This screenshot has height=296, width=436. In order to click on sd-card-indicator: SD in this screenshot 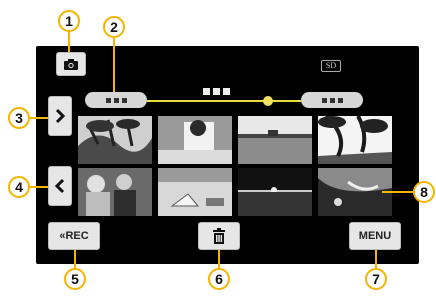, I will do `click(331, 66)`.